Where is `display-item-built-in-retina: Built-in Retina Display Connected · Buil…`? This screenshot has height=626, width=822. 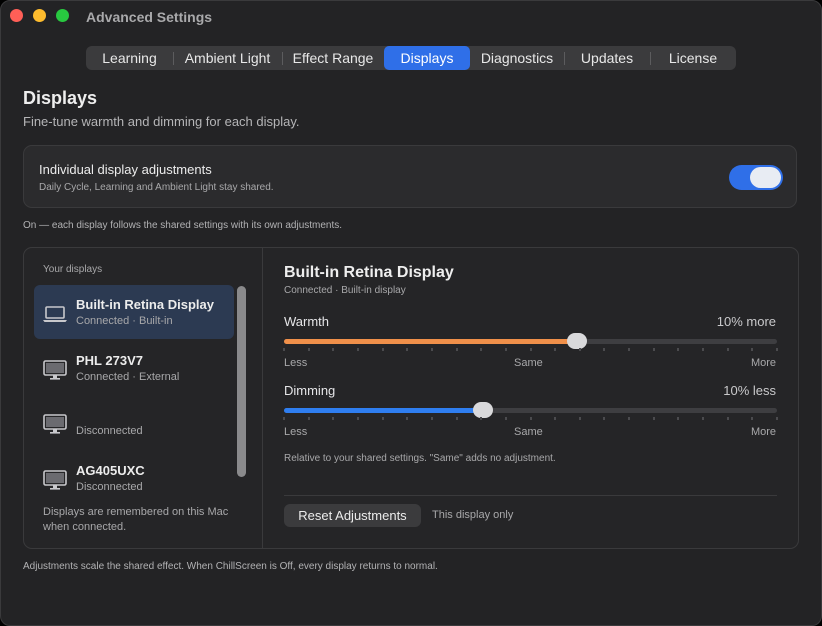
display-item-built-in-retina: Built-in Retina Display Connected · Buil… is located at coordinates (134, 312).